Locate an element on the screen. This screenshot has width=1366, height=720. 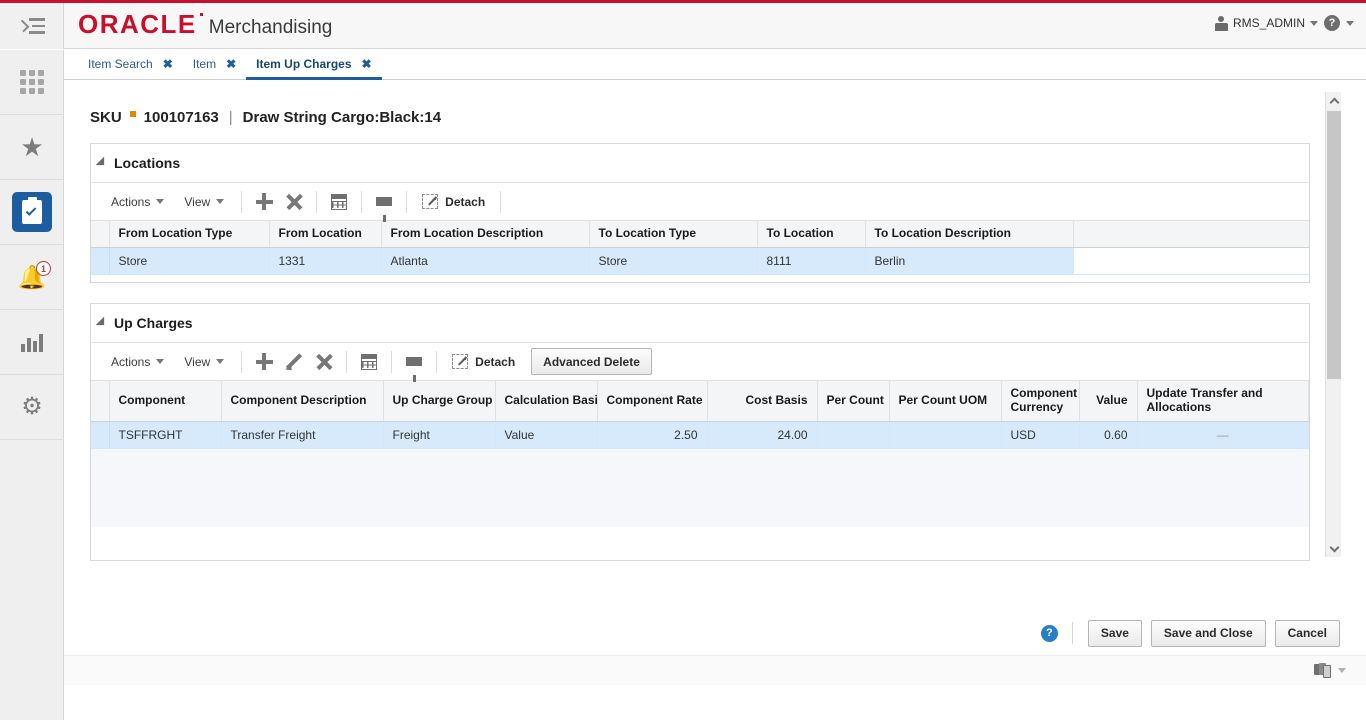
locations-detach-button: Detach is located at coordinates (453, 202).